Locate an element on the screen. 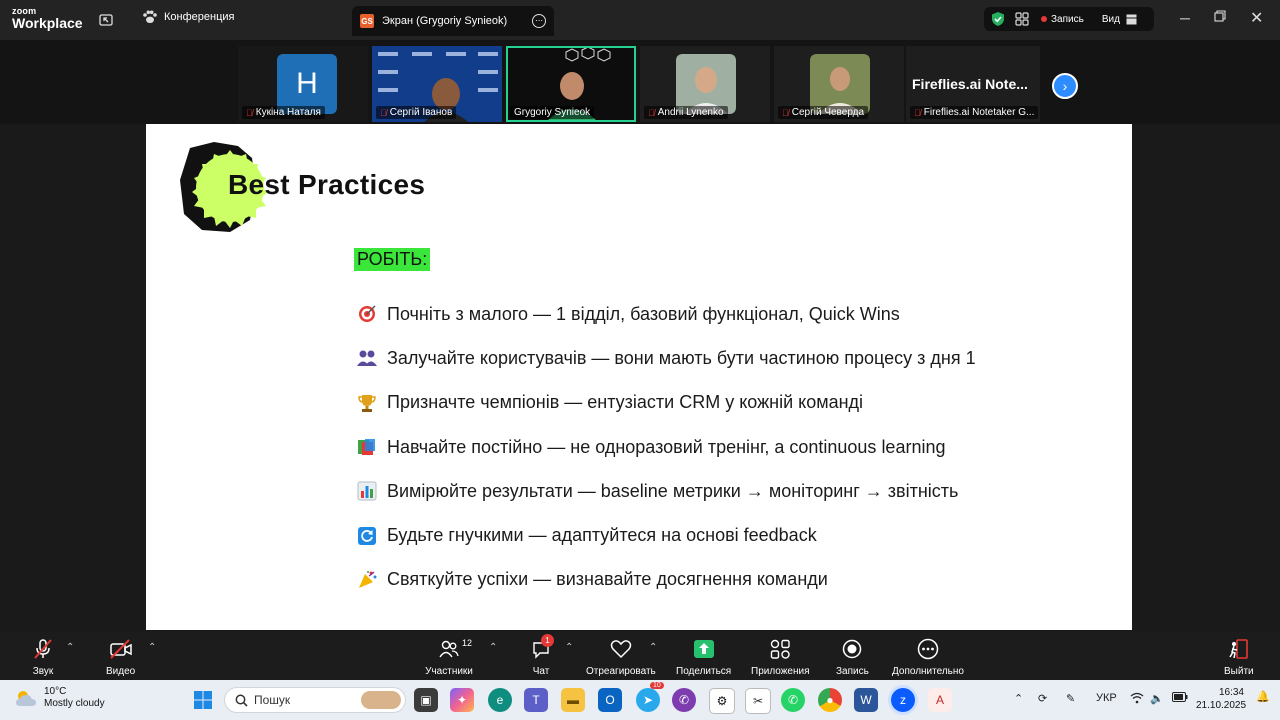 Image resolution: width=1280 pixels, height=720 pixels. next-page-arrow-icon: › is located at coordinates (1065, 86).